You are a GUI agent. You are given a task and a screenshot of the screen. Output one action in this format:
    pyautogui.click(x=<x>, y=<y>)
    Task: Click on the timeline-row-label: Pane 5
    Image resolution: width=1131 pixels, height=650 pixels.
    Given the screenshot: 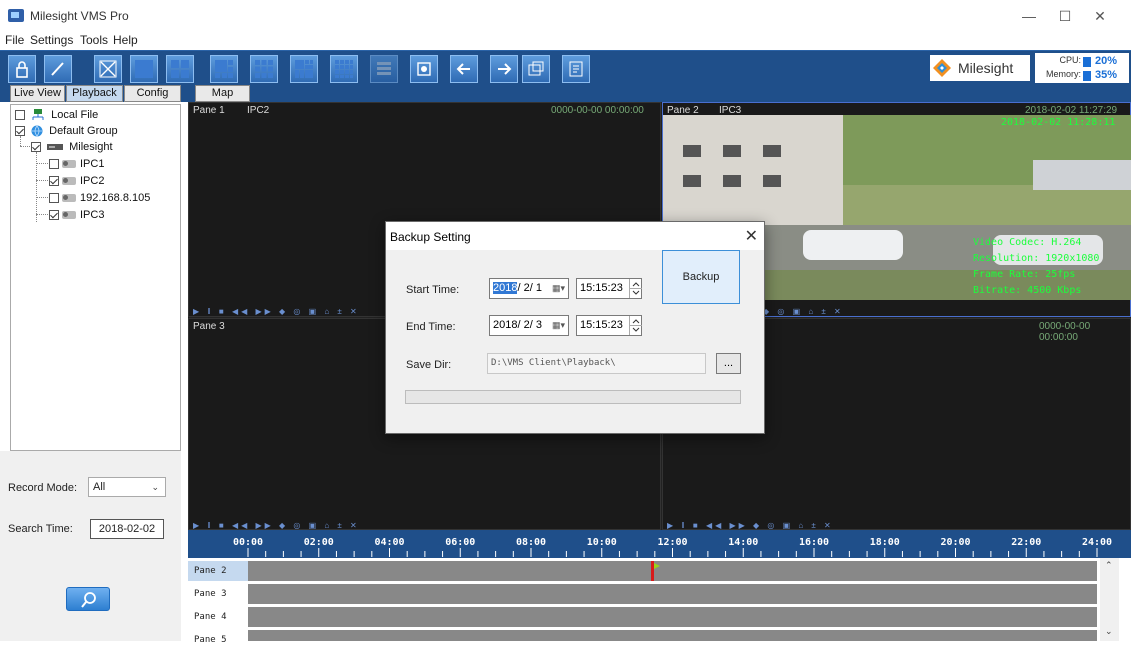 What is the action you would take?
    pyautogui.click(x=218, y=640)
    